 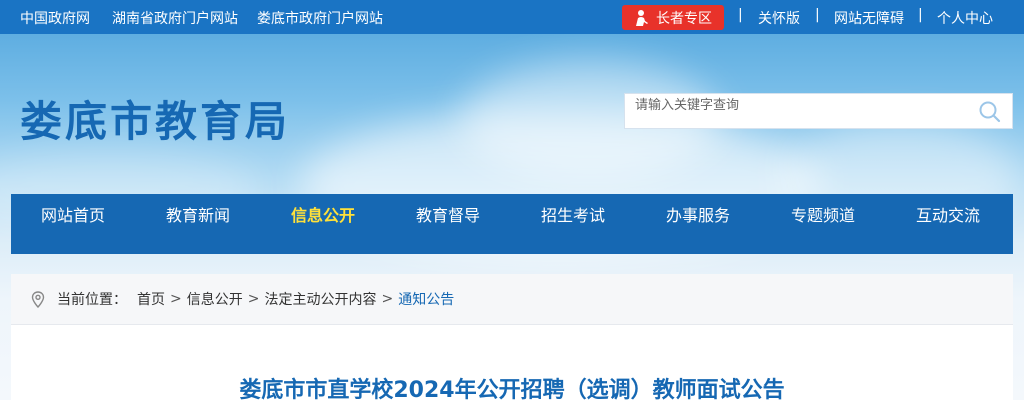 What do you see at coordinates (573, 214) in the screenshot?
I see `nav-enrollment-exams: 招生考试` at bounding box center [573, 214].